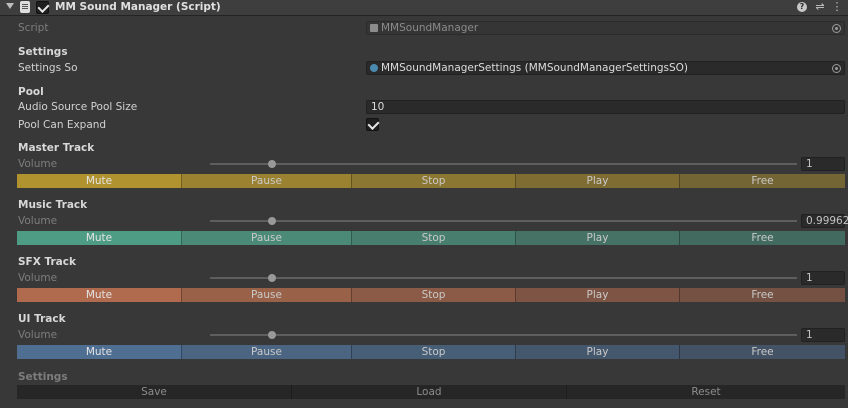 The image size is (848, 408). I want to click on music-track-title: Music Track, so click(53, 205).